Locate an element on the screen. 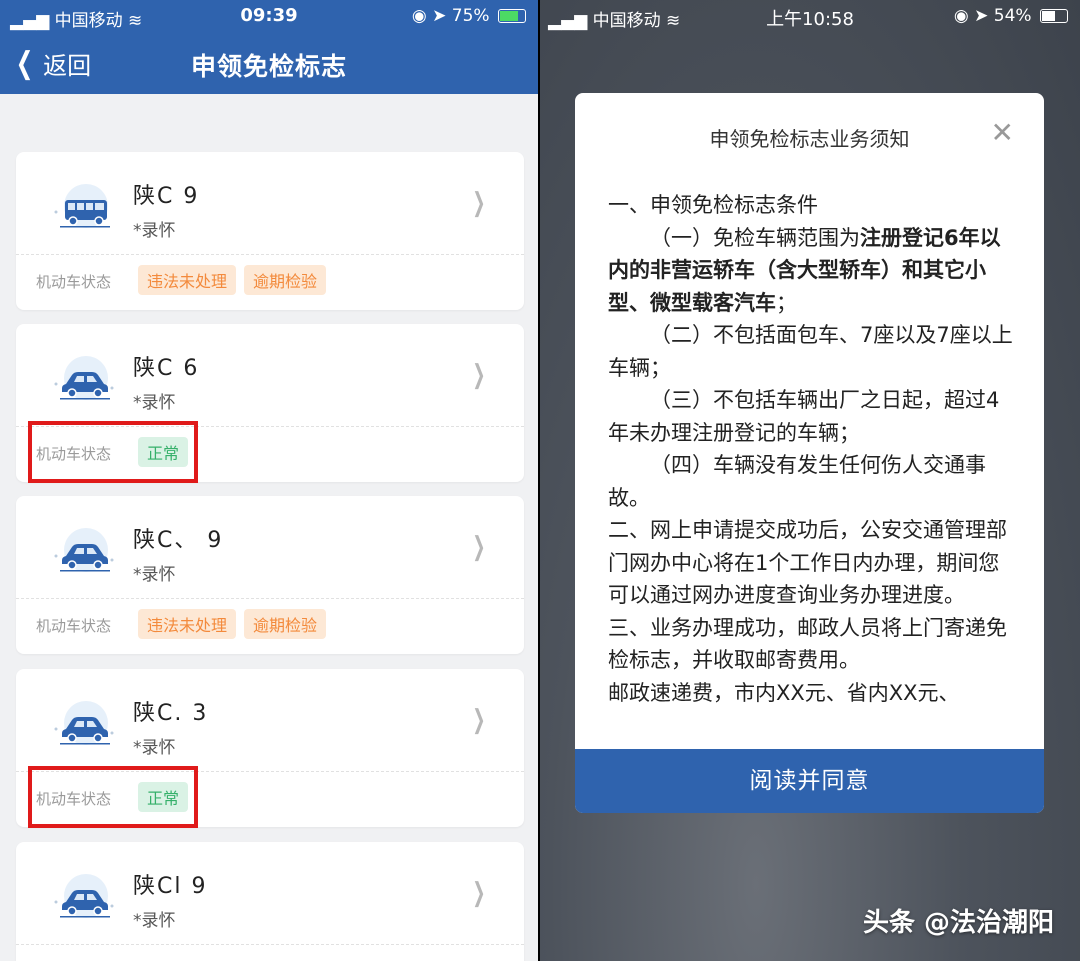  plate-number: 陕C、 9 is located at coordinates (178, 540).